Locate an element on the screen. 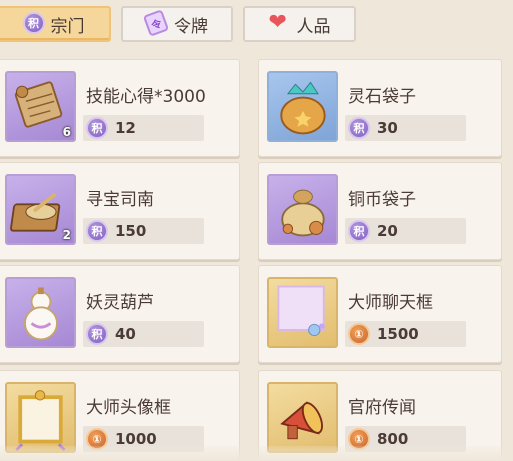 This screenshot has width=513, height=461. avatar-frame-icon is located at coordinates (40, 417).